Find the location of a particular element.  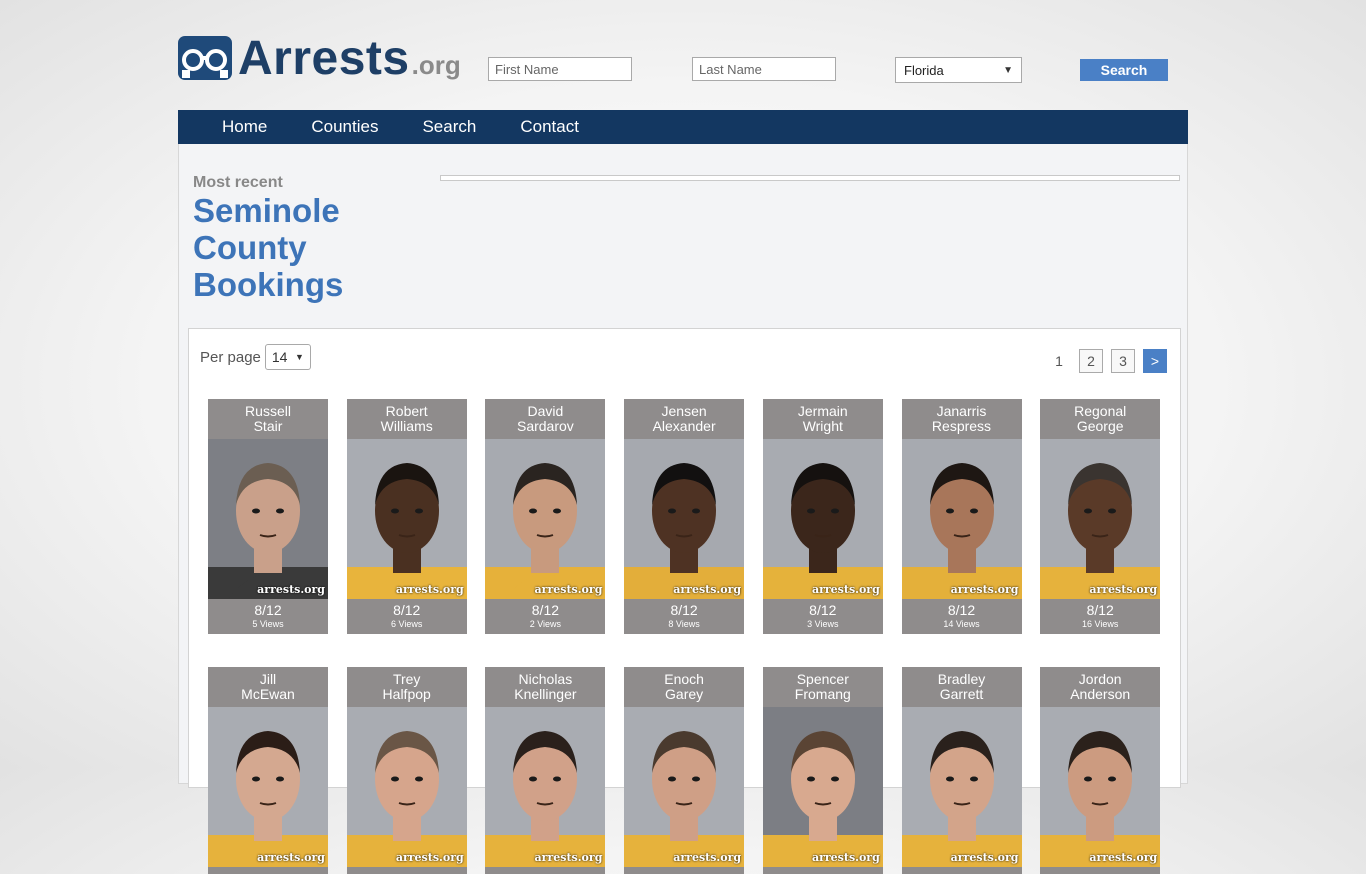

nav-contact: Contact is located at coordinates (549, 127).